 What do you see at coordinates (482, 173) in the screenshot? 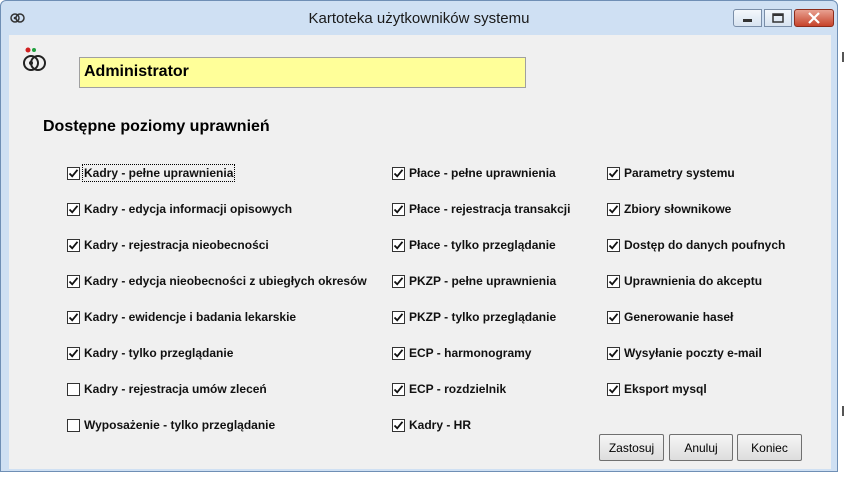
I see `permission-label: Płace - pełne uprawnienia` at bounding box center [482, 173].